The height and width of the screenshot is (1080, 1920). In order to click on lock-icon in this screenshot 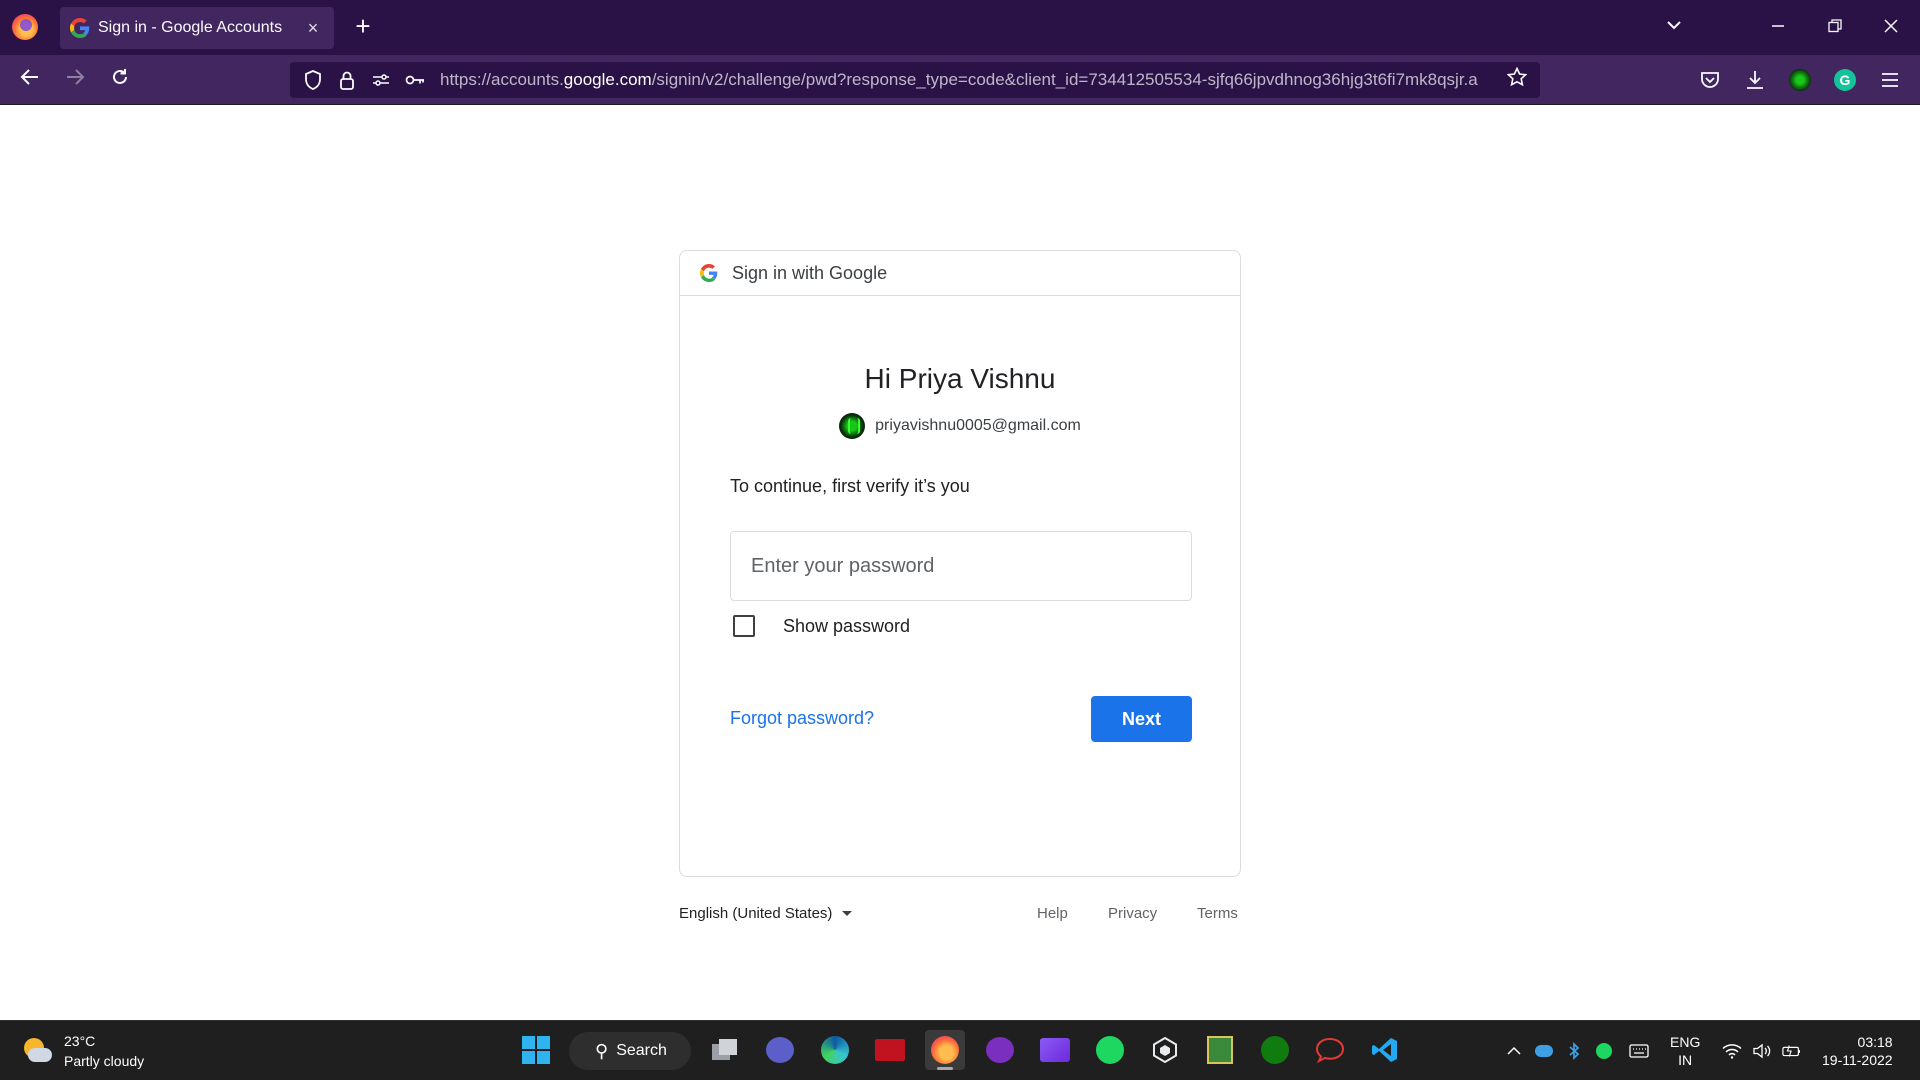, I will do `click(347, 80)`.